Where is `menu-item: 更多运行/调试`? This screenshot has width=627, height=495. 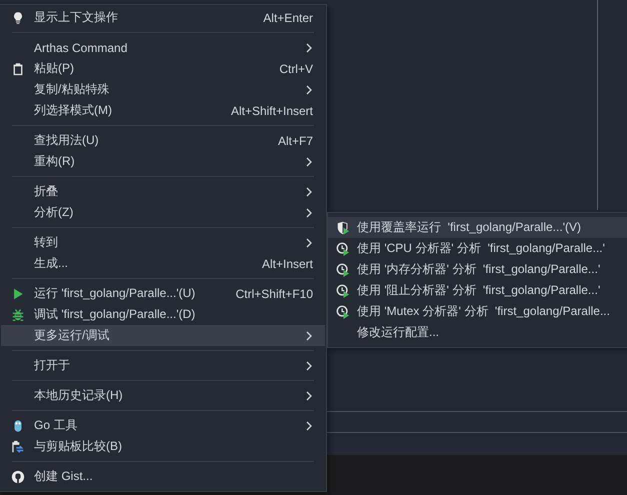 menu-item: 更多运行/调试 is located at coordinates (163, 335).